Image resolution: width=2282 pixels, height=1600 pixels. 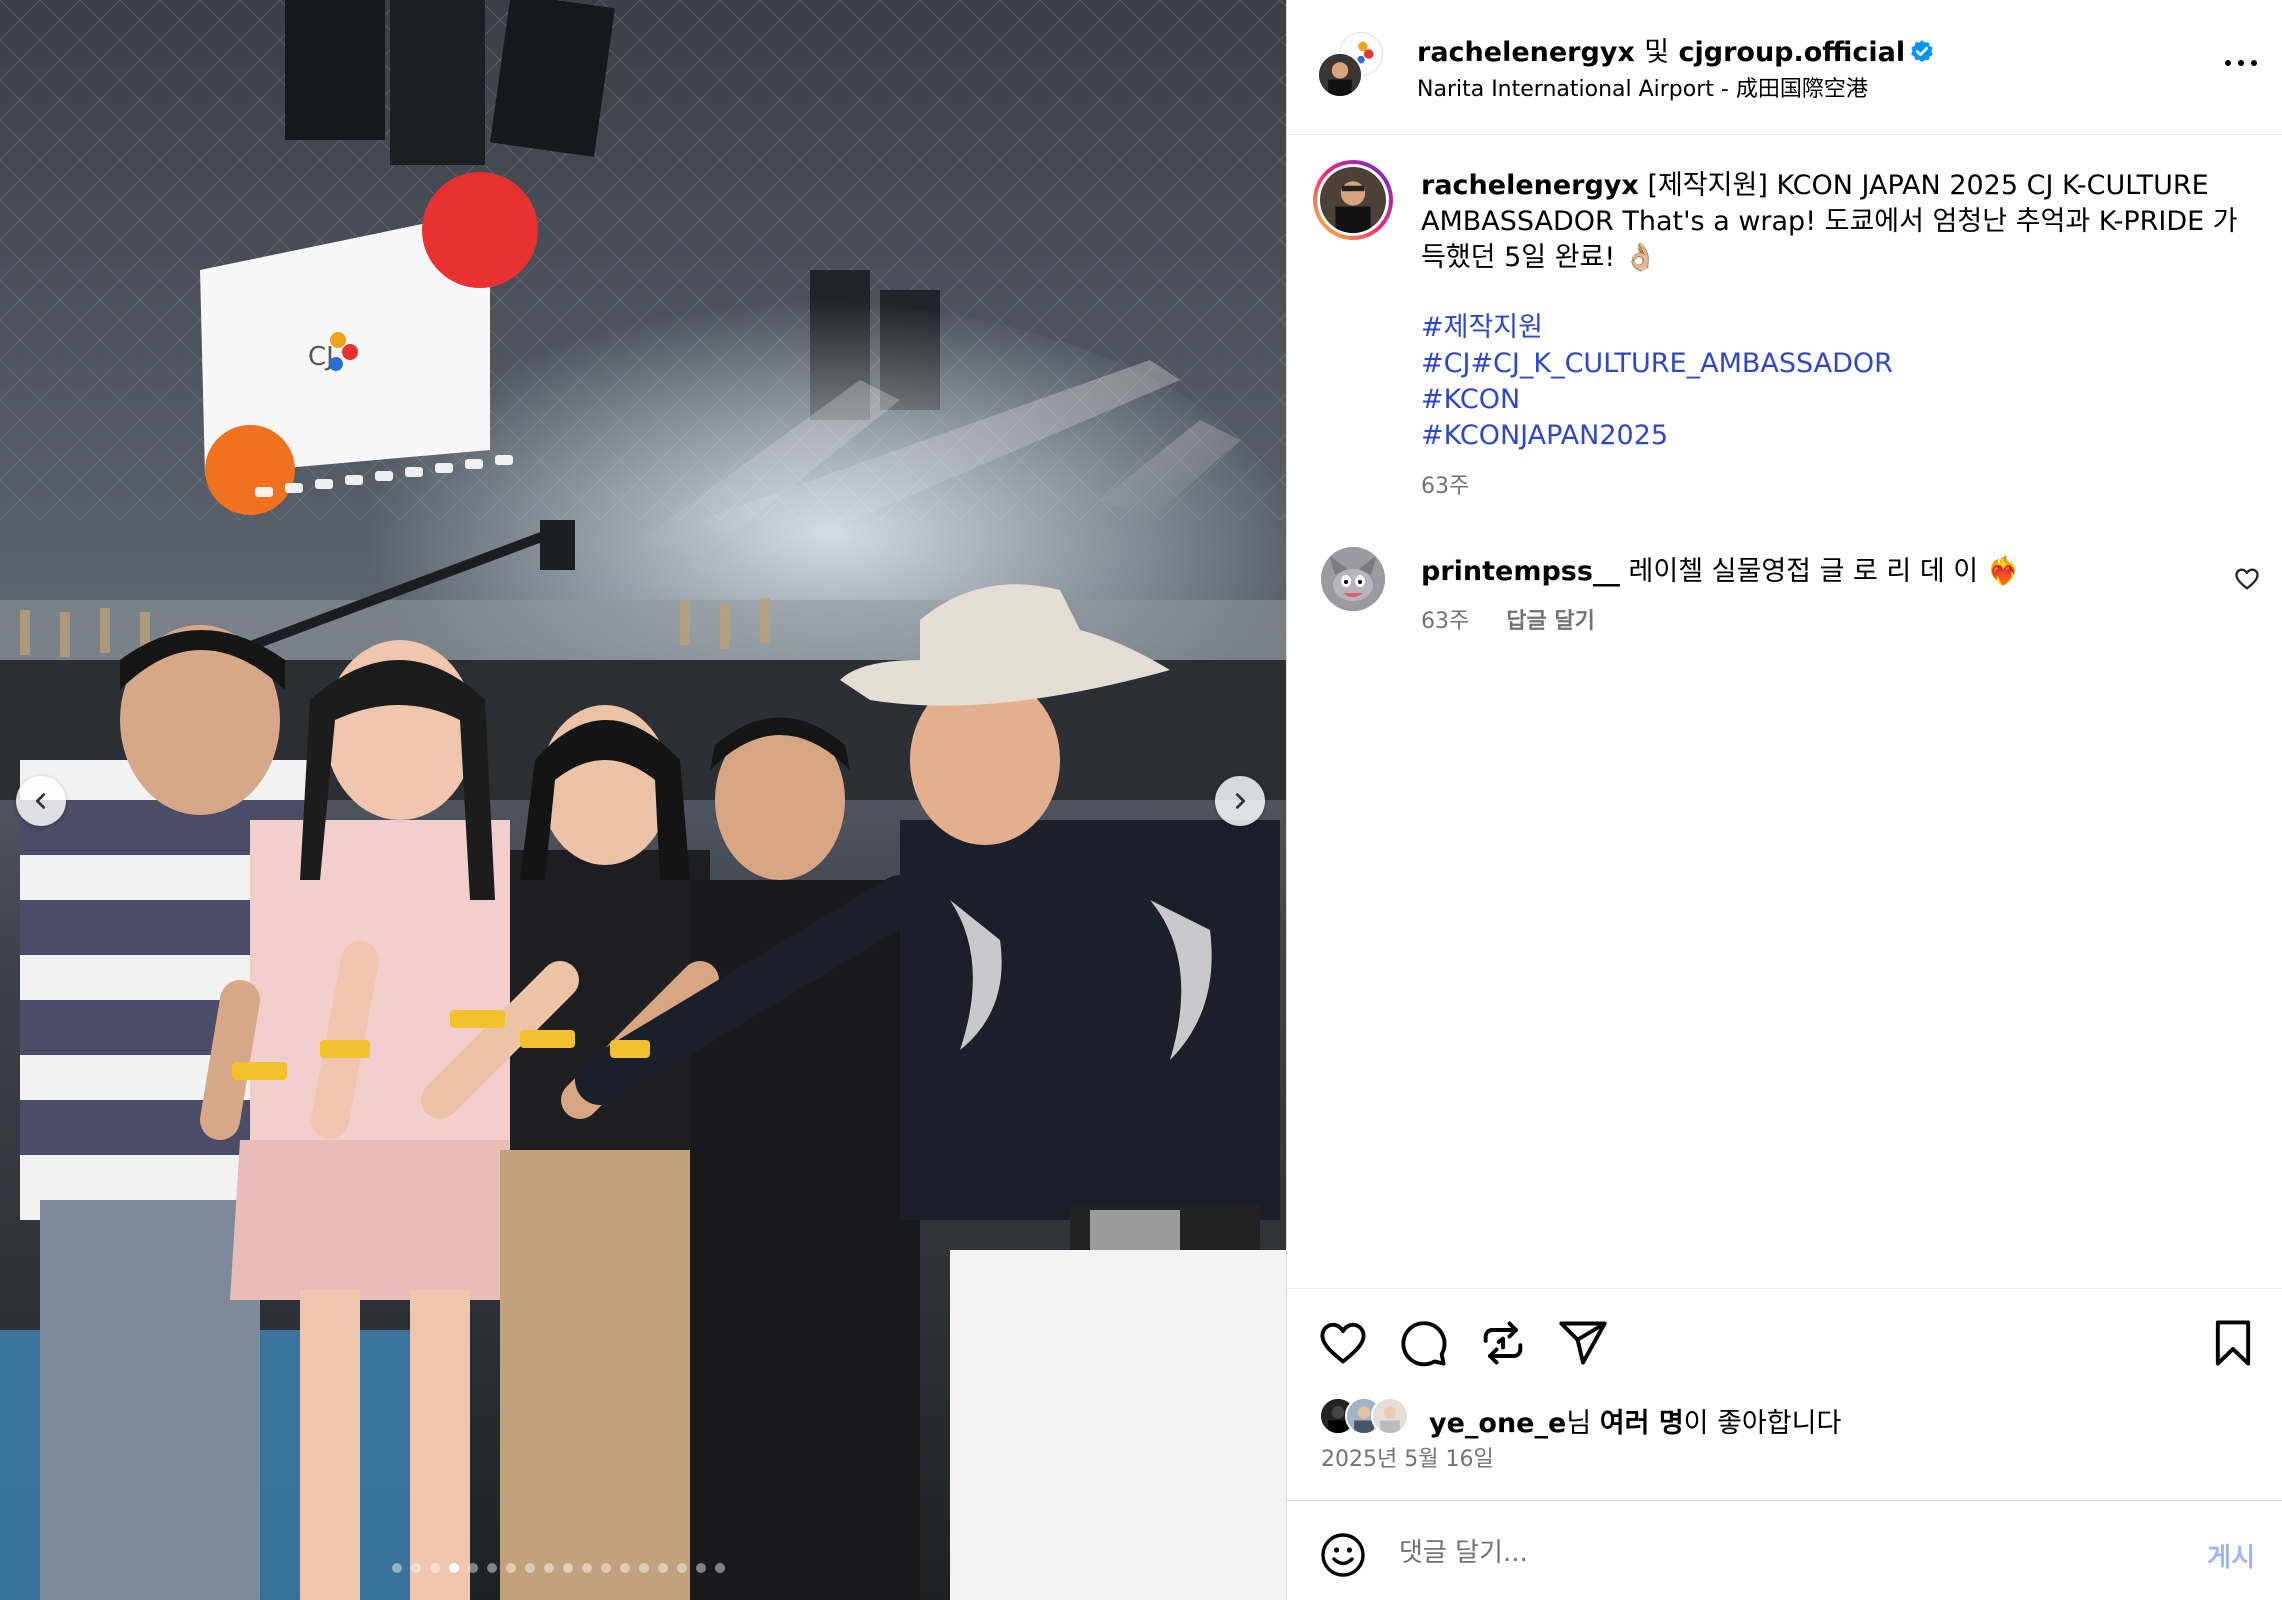 What do you see at coordinates (1343, 1555) in the screenshot?
I see `smiley-icon` at bounding box center [1343, 1555].